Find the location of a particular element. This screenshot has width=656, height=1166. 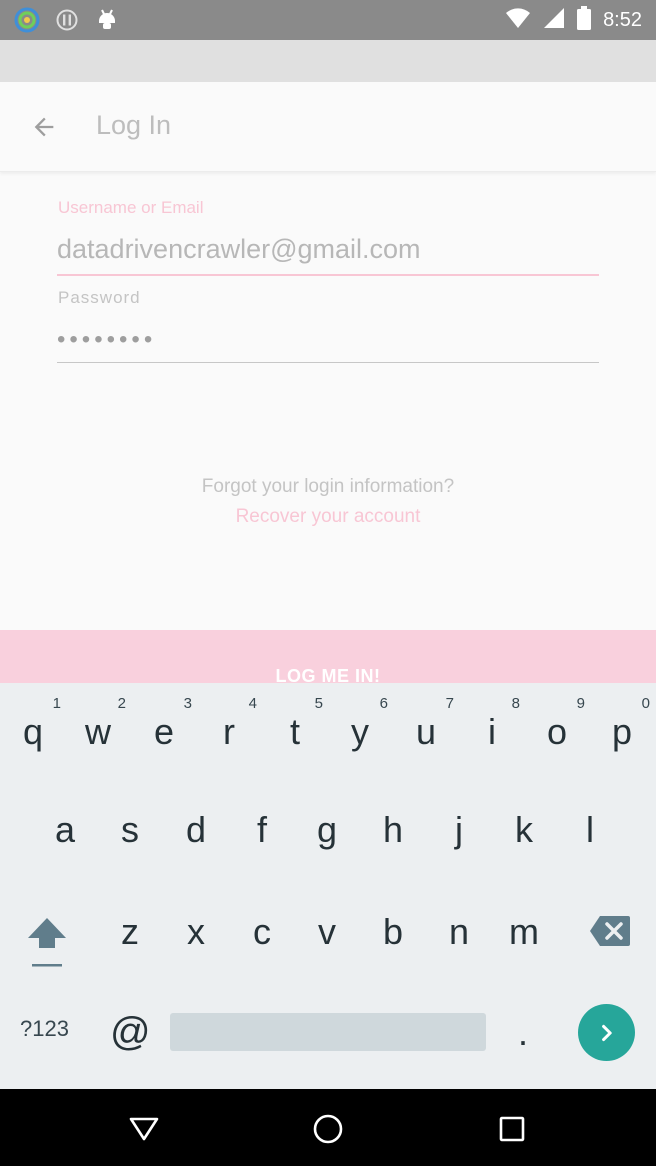

header-band is located at coordinates (328, 61).